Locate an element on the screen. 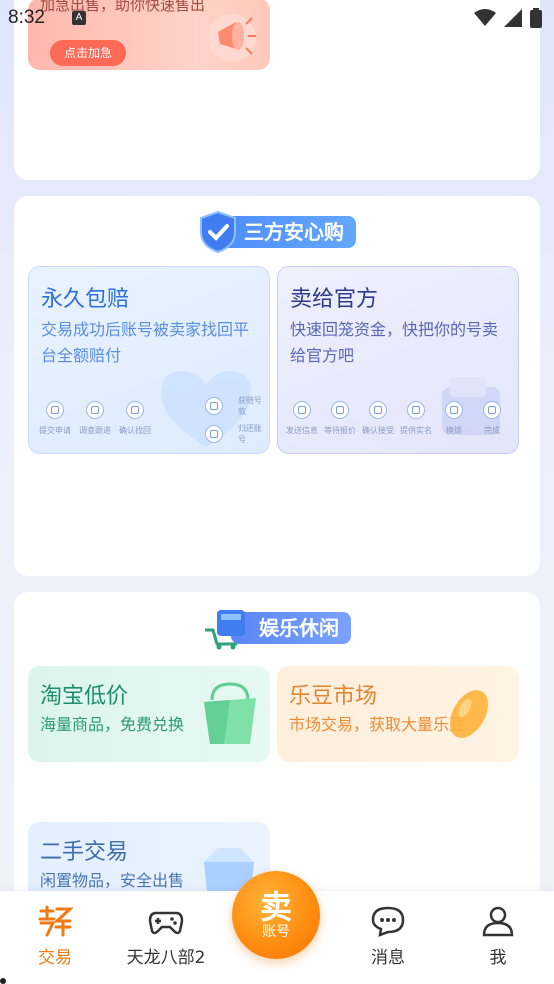 Image resolution: width=554 pixels, height=984 pixels. sell-button-label: 卖 is located at coordinates (275, 907).